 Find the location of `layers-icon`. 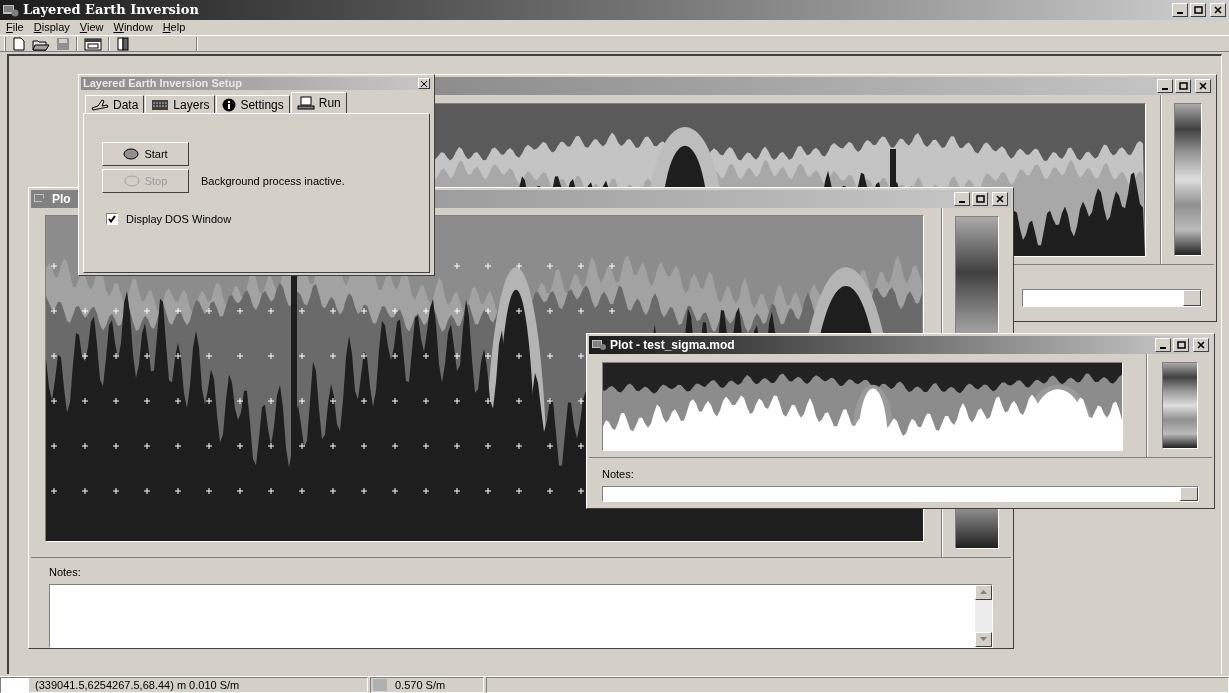

layers-icon is located at coordinates (160, 104).